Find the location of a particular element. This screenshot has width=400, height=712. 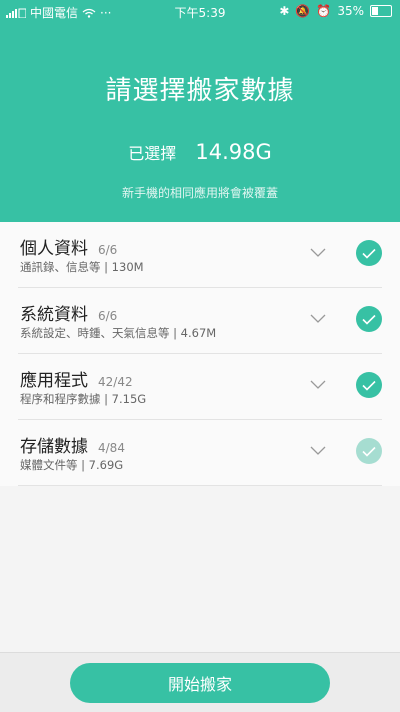

mute-icon: 🔕 is located at coordinates (303, 11).